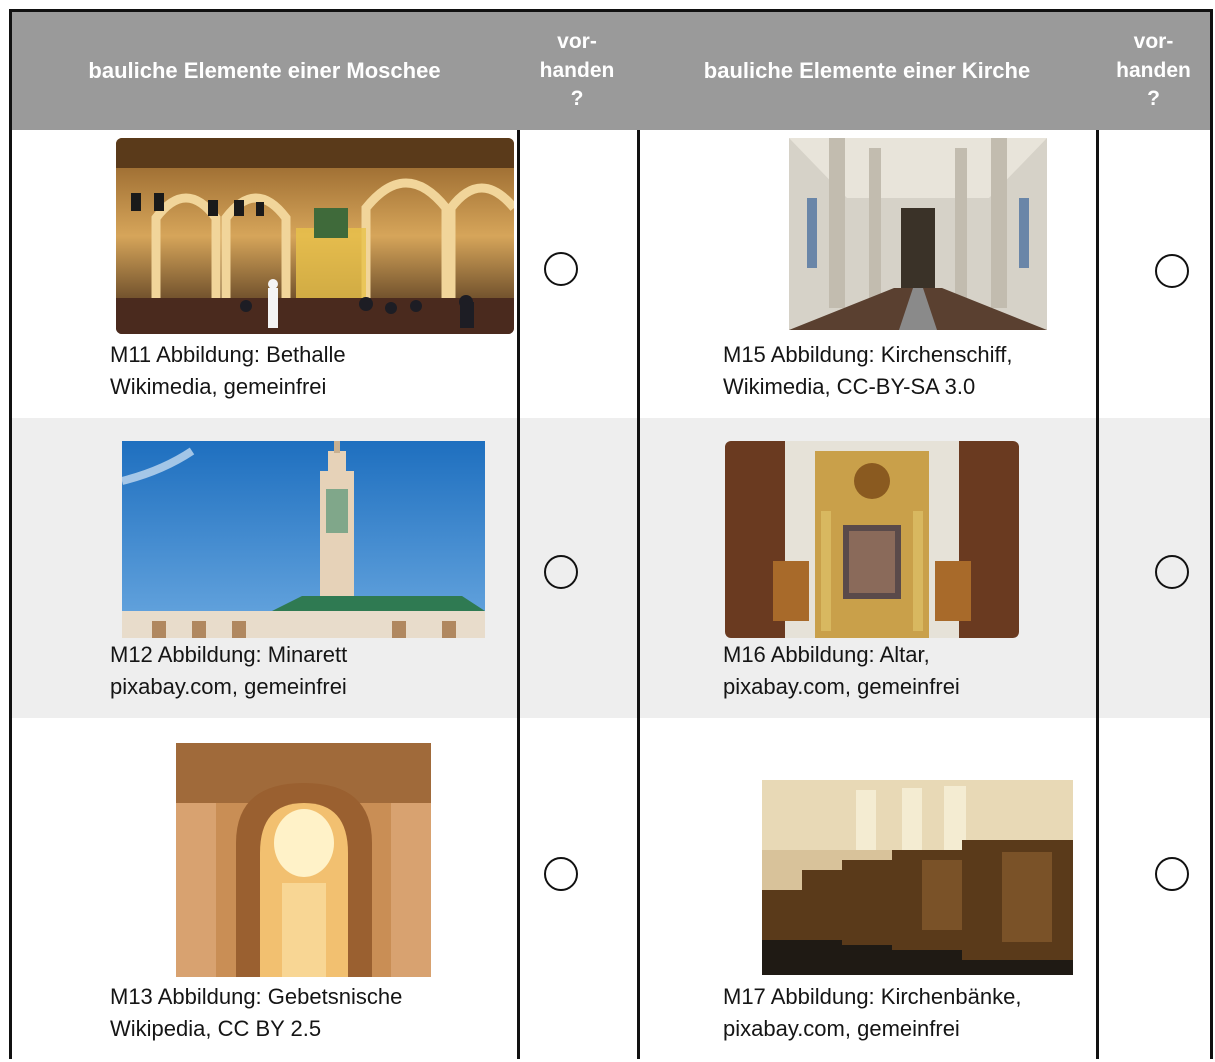 This screenshot has width=1215, height=1062. I want to click on header-church-elements: bauliche Elemente einer Kirche, so click(867, 70).